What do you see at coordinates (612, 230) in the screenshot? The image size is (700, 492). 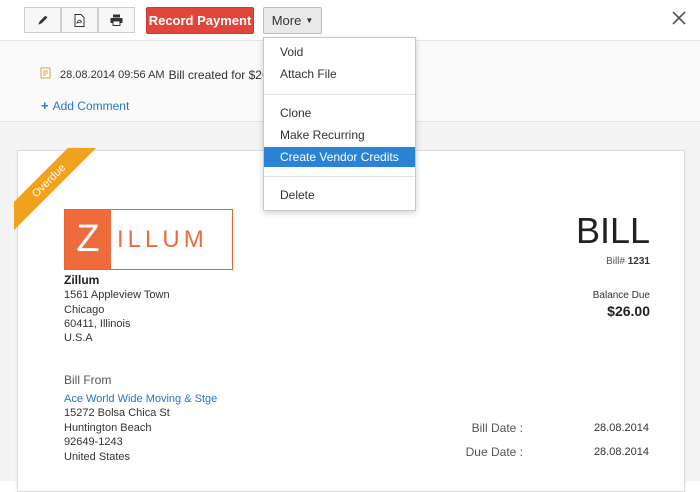 I see `bill-title: BILL` at bounding box center [612, 230].